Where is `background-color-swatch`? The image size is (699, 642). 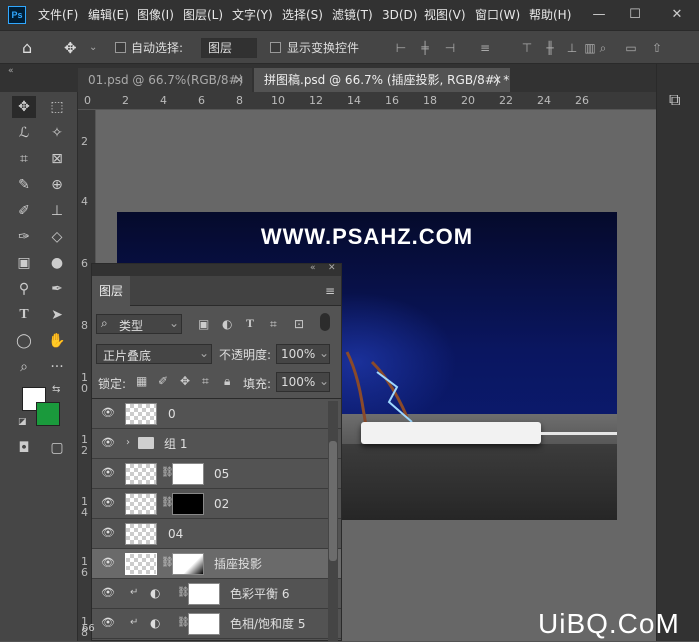 background-color-swatch is located at coordinates (48, 414).